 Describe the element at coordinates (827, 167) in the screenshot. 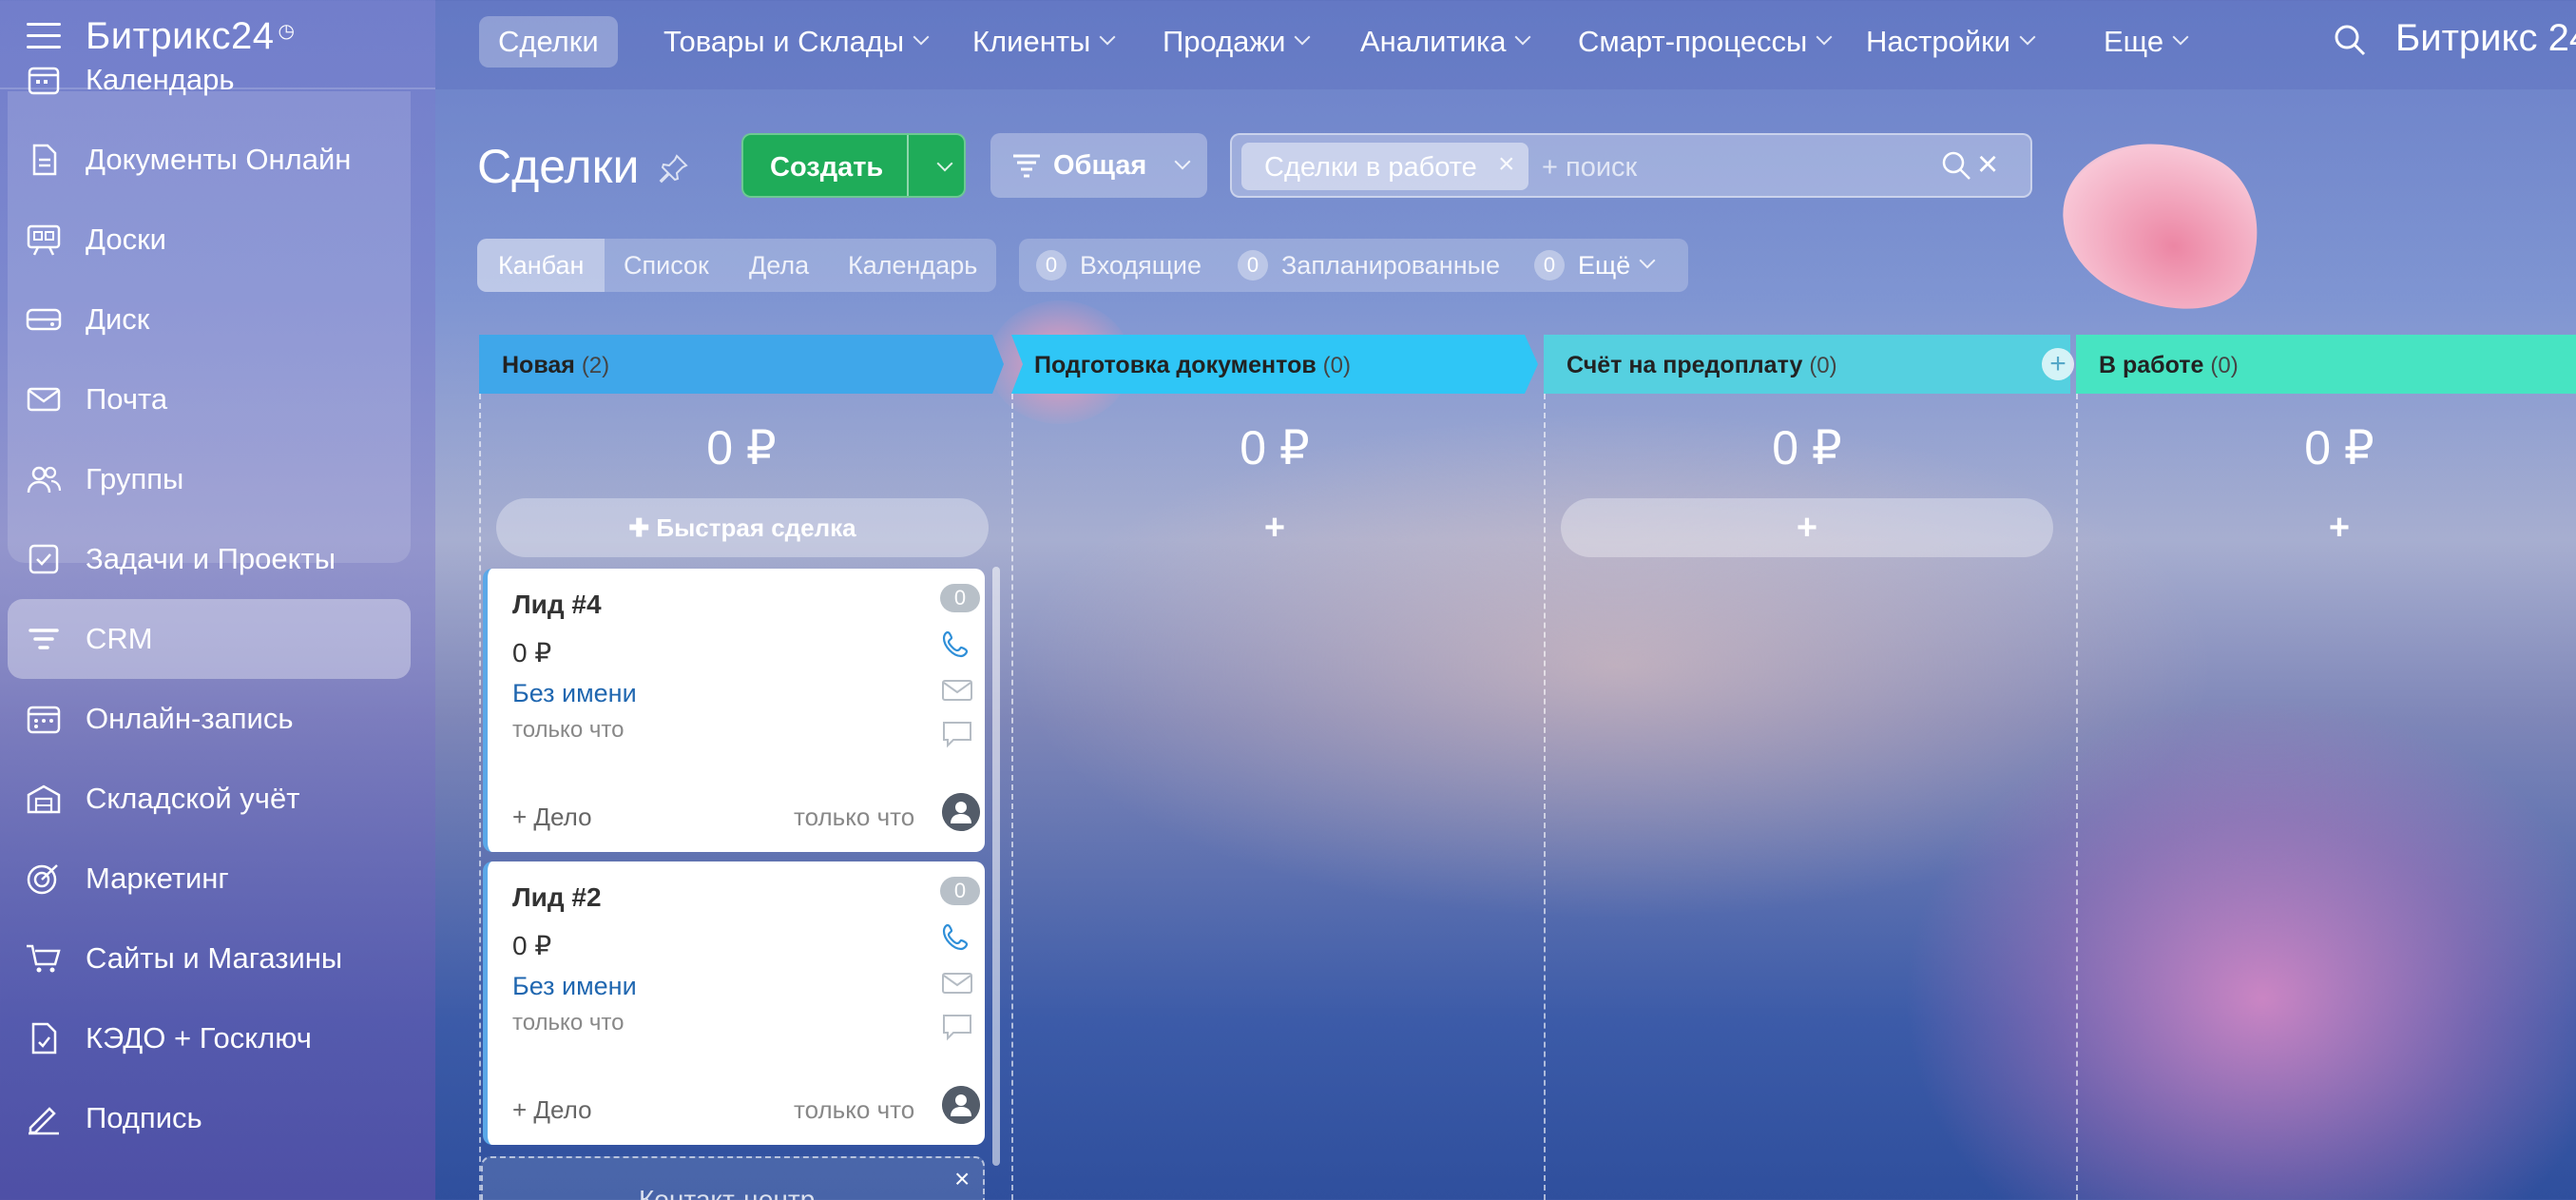

I see `create-button-label: Создать` at that location.